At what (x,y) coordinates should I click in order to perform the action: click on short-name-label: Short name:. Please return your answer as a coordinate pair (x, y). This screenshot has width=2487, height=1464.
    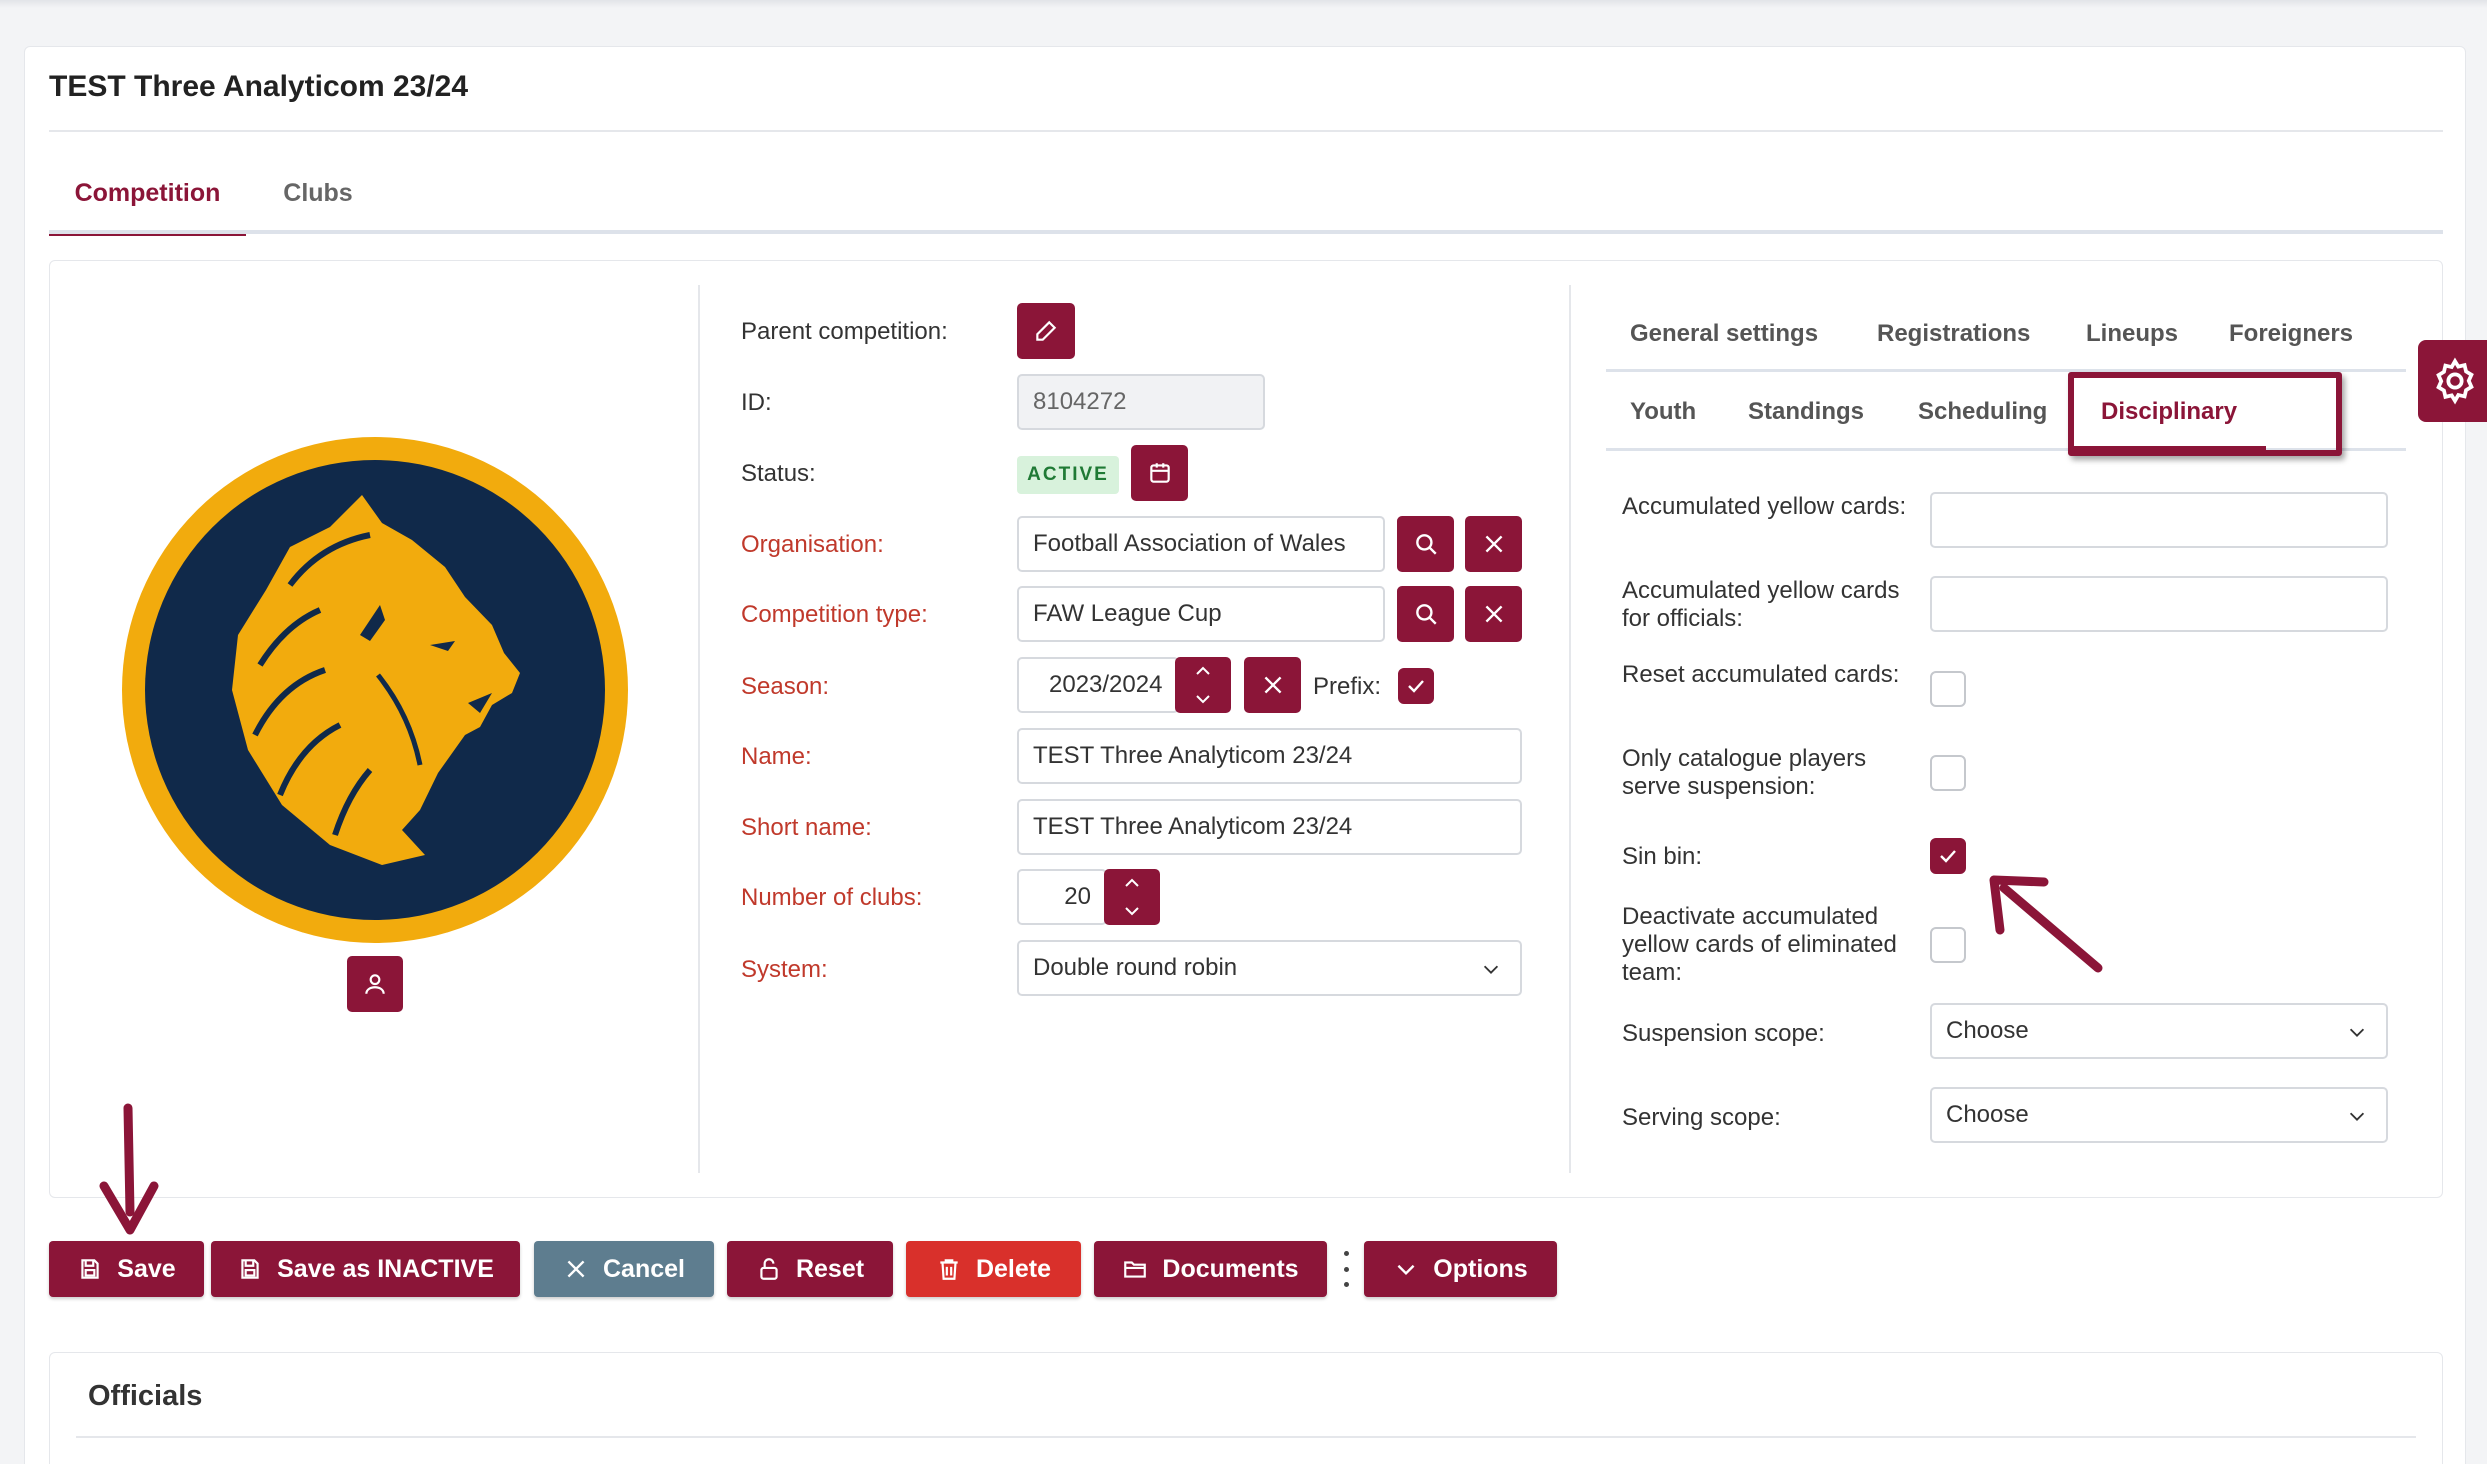
    Looking at the image, I should click on (806, 827).